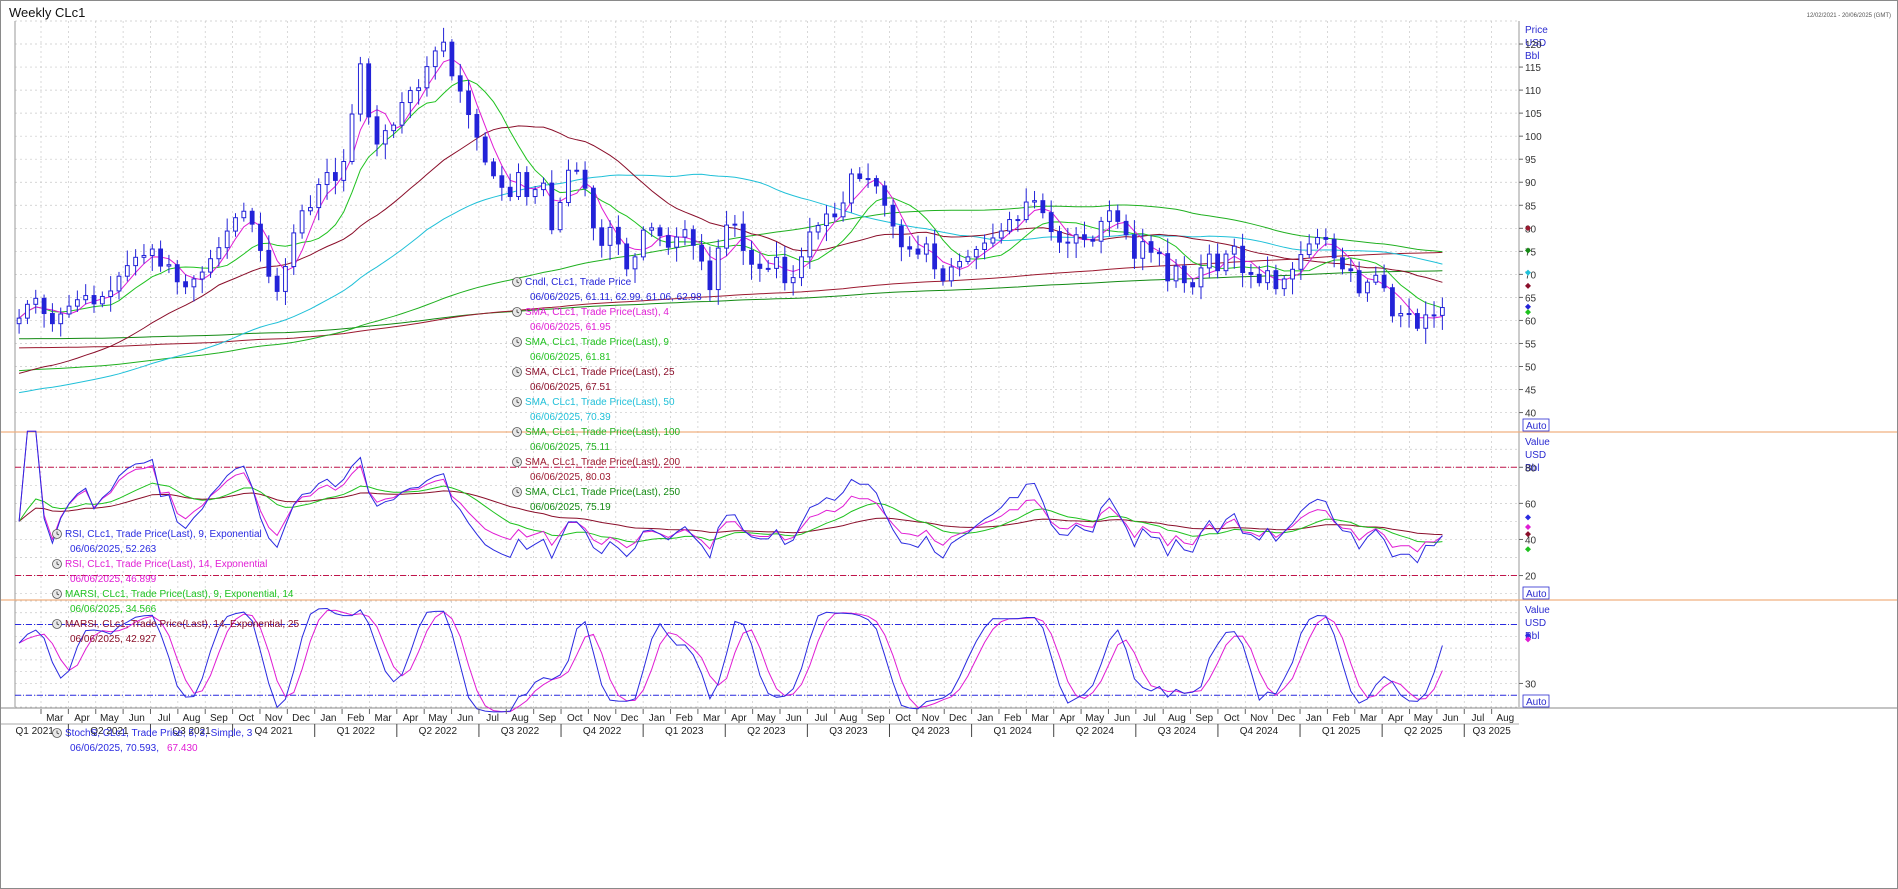 The image size is (1898, 889). What do you see at coordinates (1533, 91) in the screenshot?
I see `y-tick-label: 110` at bounding box center [1533, 91].